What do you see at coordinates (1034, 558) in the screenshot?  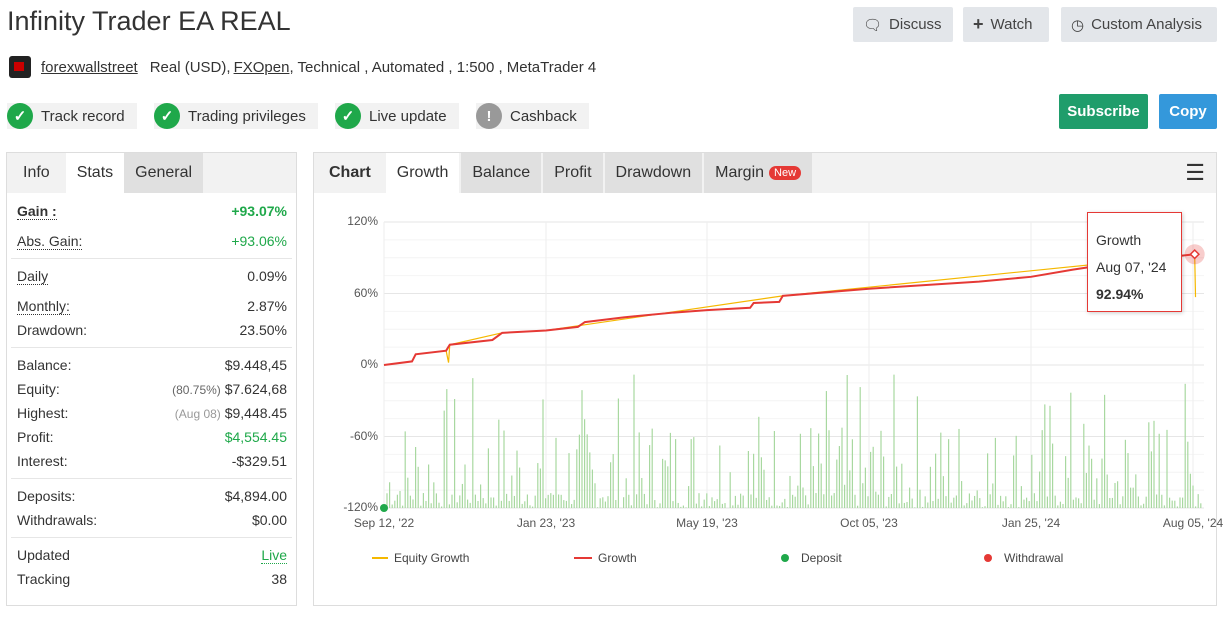 I see `legend-label: Withdrawal` at bounding box center [1034, 558].